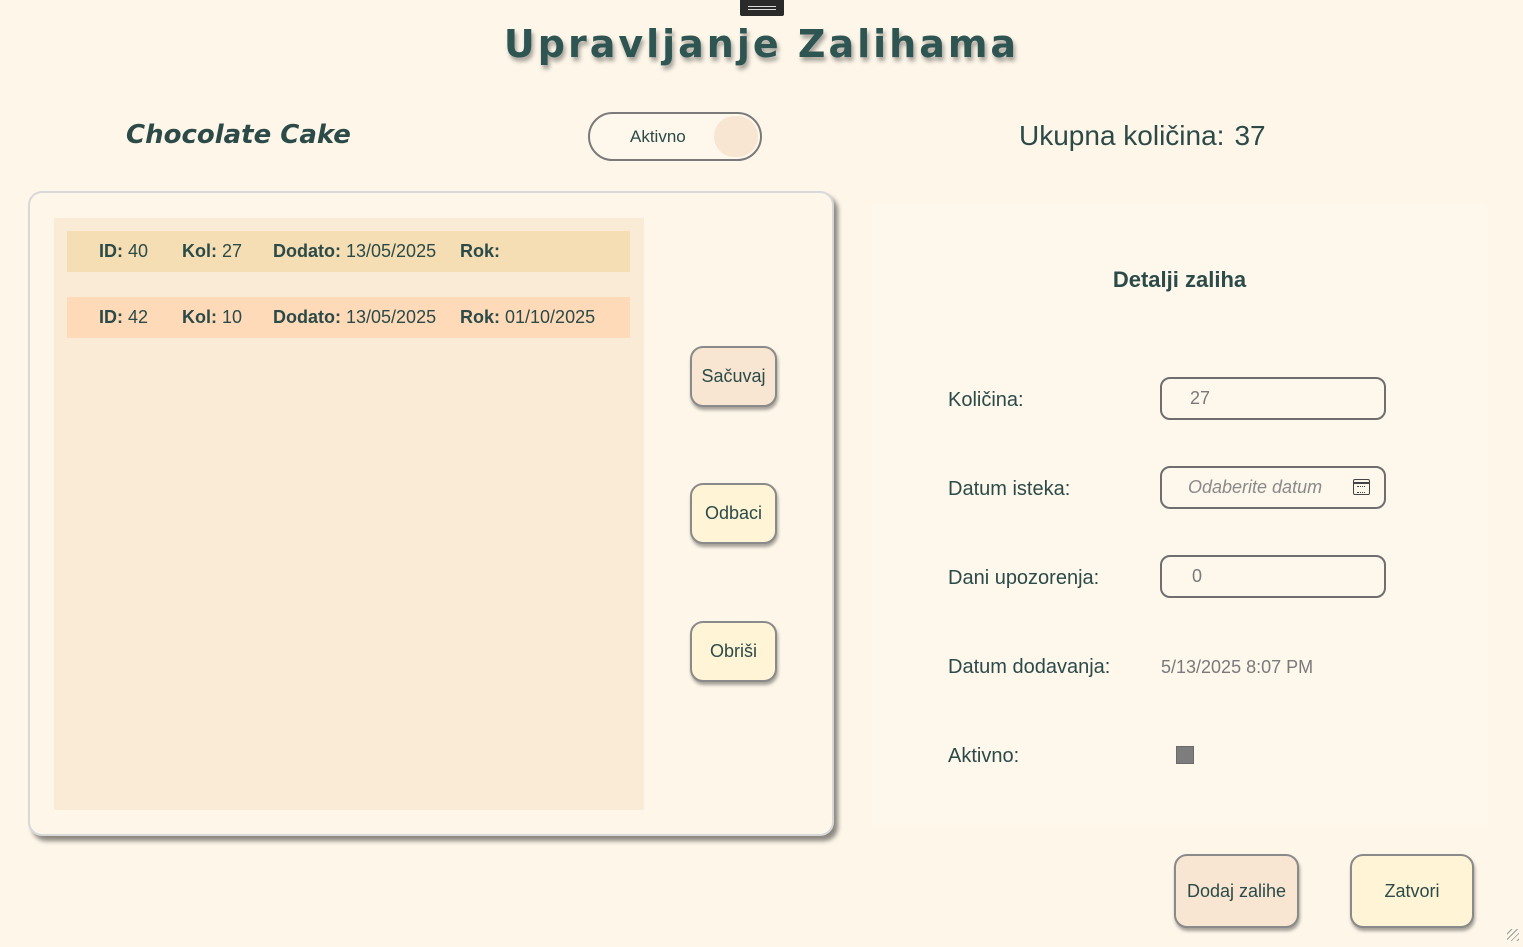 The width and height of the screenshot is (1523, 947). What do you see at coordinates (528, 317) in the screenshot?
I see `batch-expiry: Rok: 01/10/2025` at bounding box center [528, 317].